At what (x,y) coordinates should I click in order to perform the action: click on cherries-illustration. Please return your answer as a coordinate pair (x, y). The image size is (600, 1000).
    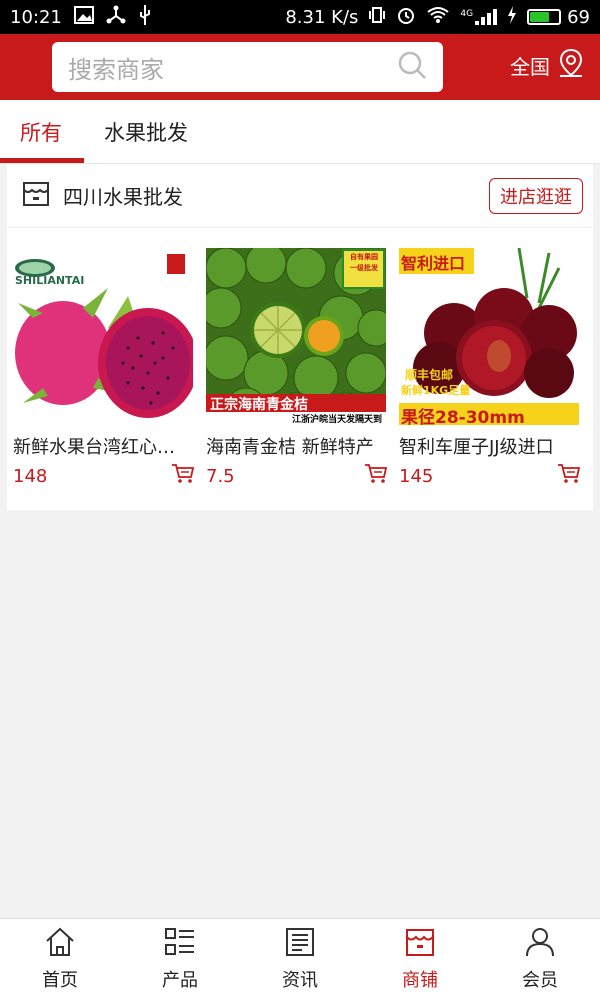
    Looking at the image, I should click on (489, 336).